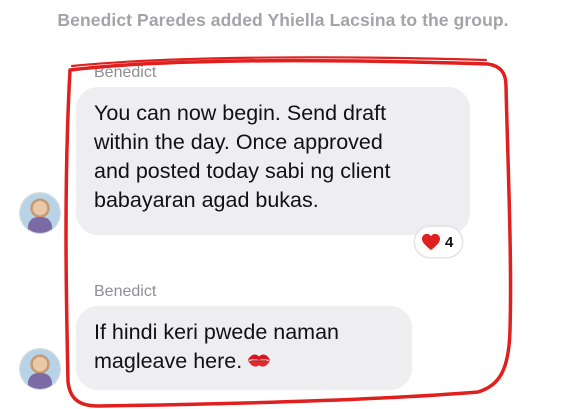 This screenshot has height=409, width=566. I want to click on message-line: magleave here., so click(168, 361).